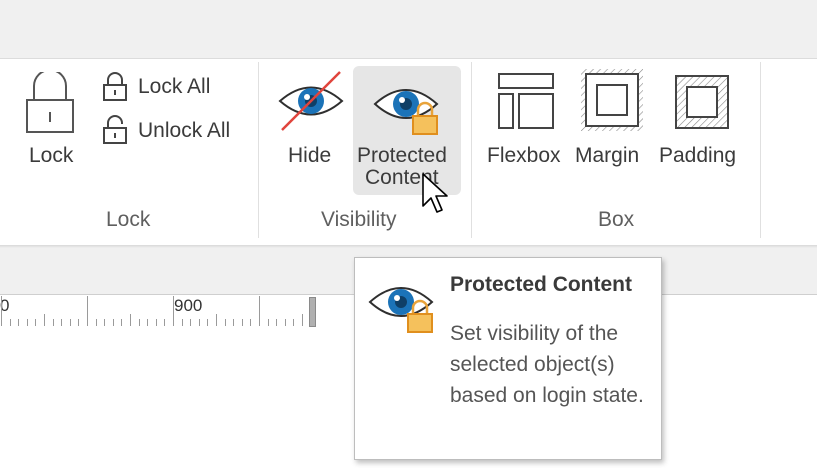 This screenshot has height=468, width=817. What do you see at coordinates (51, 155) in the screenshot?
I see `lock-button-label: Lock` at bounding box center [51, 155].